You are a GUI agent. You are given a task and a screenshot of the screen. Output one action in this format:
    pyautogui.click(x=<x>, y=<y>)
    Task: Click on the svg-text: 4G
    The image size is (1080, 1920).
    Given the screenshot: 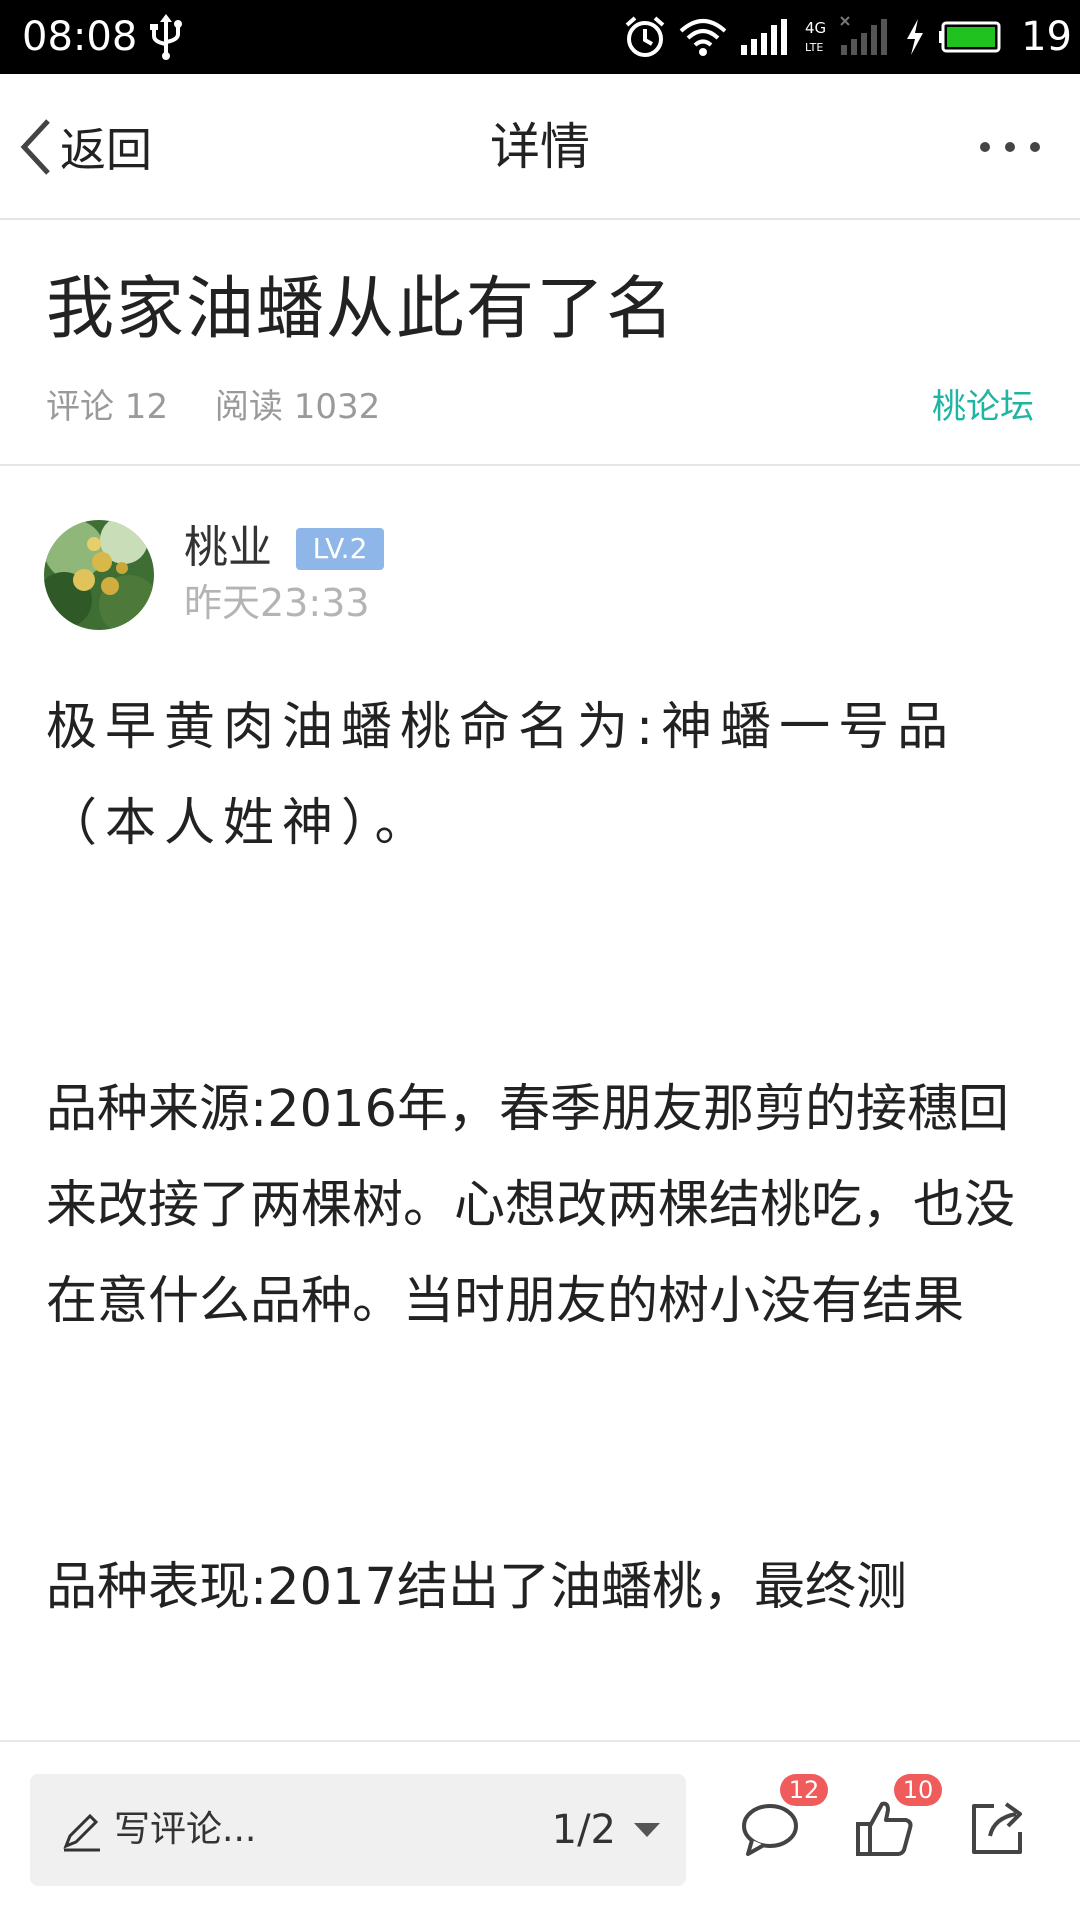 What is the action you would take?
    pyautogui.click(x=815, y=28)
    